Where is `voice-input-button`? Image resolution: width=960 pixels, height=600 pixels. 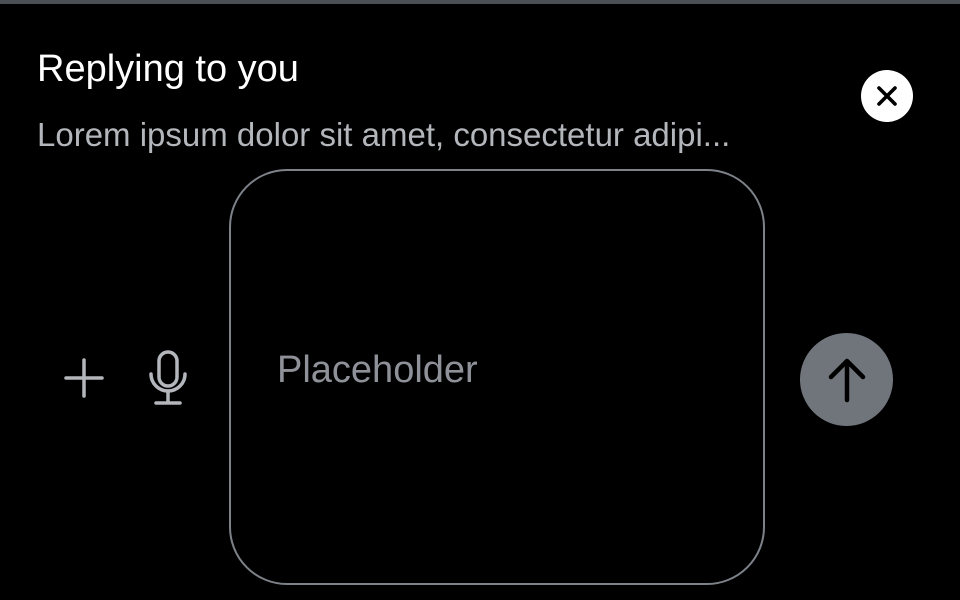
voice-input-button is located at coordinates (168, 378).